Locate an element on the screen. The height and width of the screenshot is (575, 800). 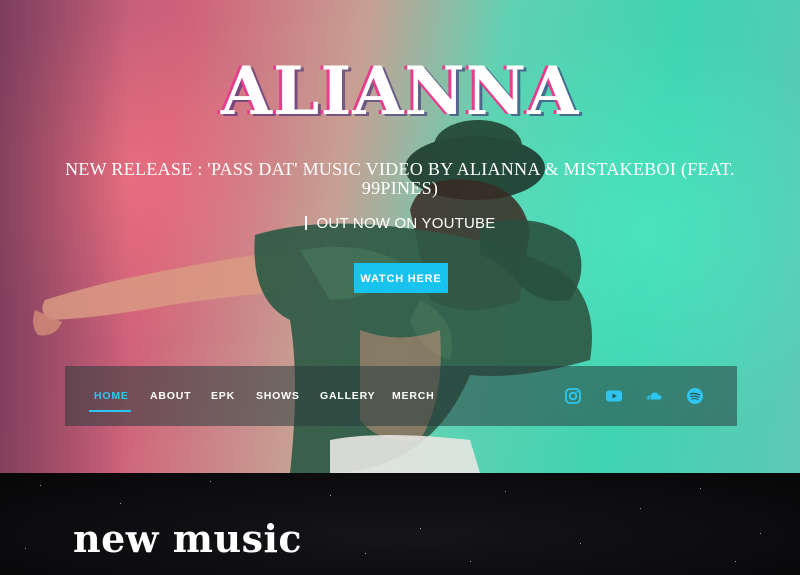
nav-item-gallery: GALLERY is located at coordinates (347, 396).